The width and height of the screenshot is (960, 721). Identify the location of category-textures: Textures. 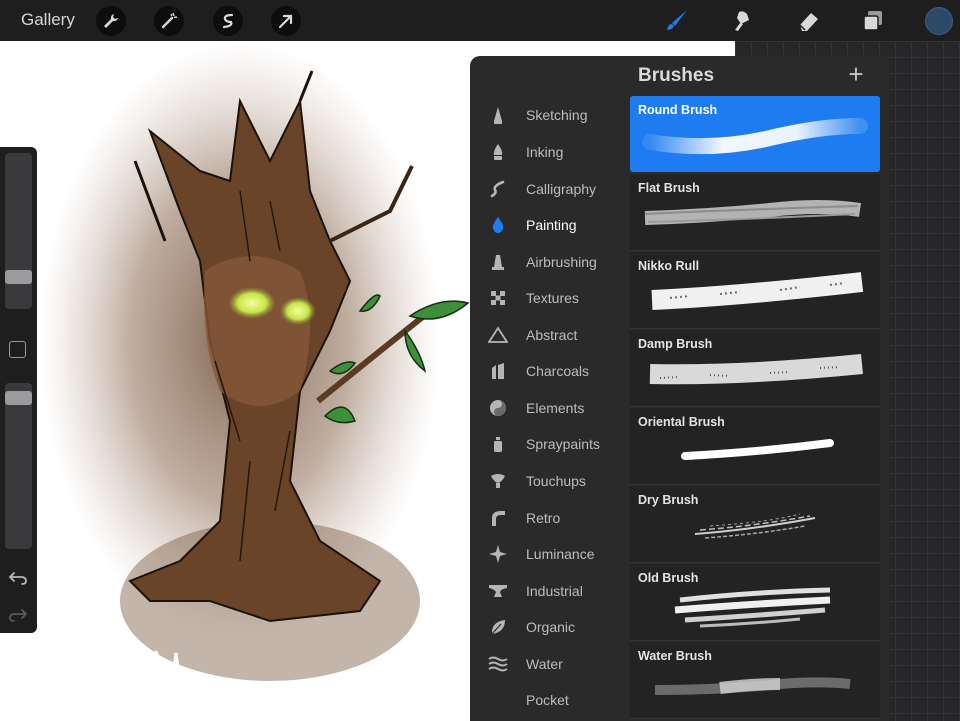
(550, 298).